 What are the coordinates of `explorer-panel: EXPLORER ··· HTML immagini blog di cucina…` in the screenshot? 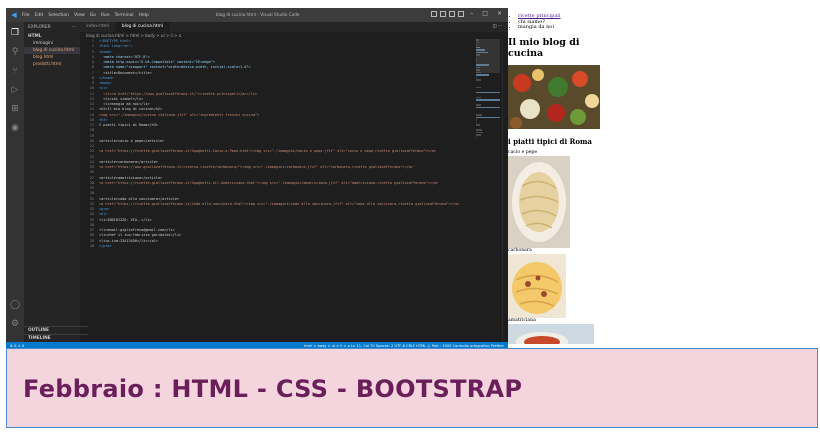 It's located at (56, 182).